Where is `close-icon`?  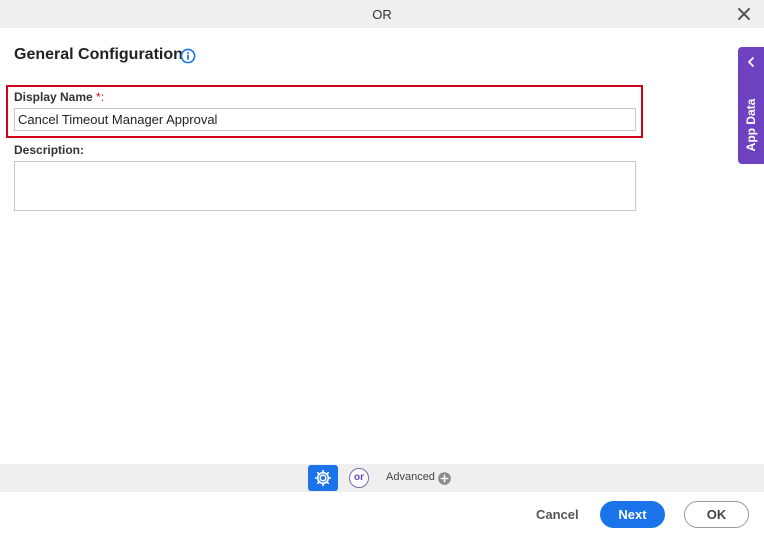 close-icon is located at coordinates (744, 14).